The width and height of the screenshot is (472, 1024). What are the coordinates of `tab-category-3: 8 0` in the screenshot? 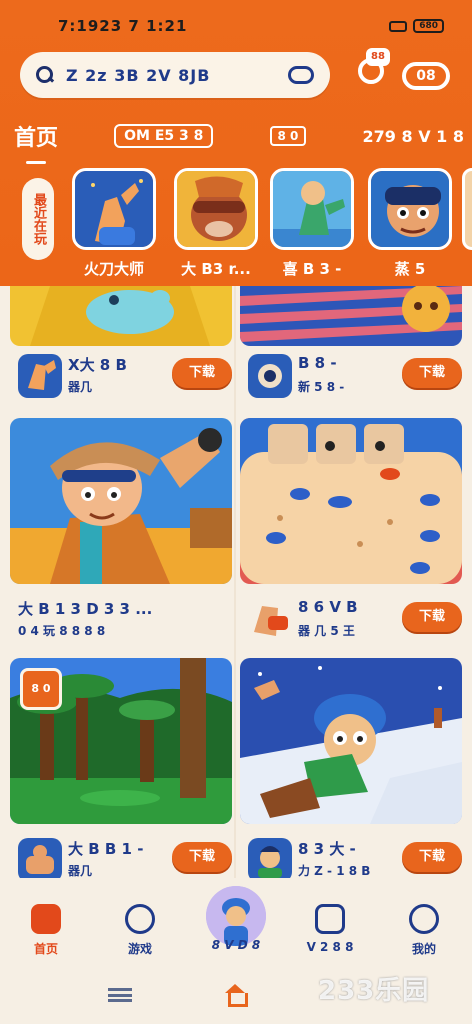 It's located at (288, 136).